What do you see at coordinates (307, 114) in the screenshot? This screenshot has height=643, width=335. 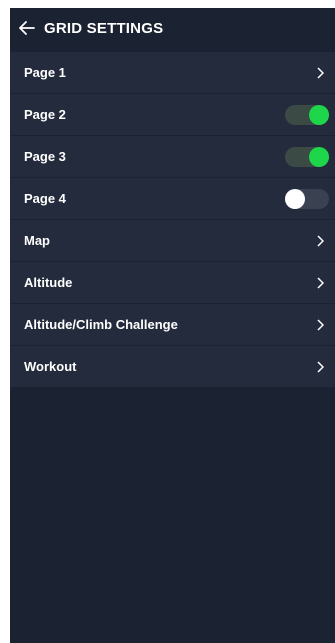 I see `page-2-toggle` at bounding box center [307, 114].